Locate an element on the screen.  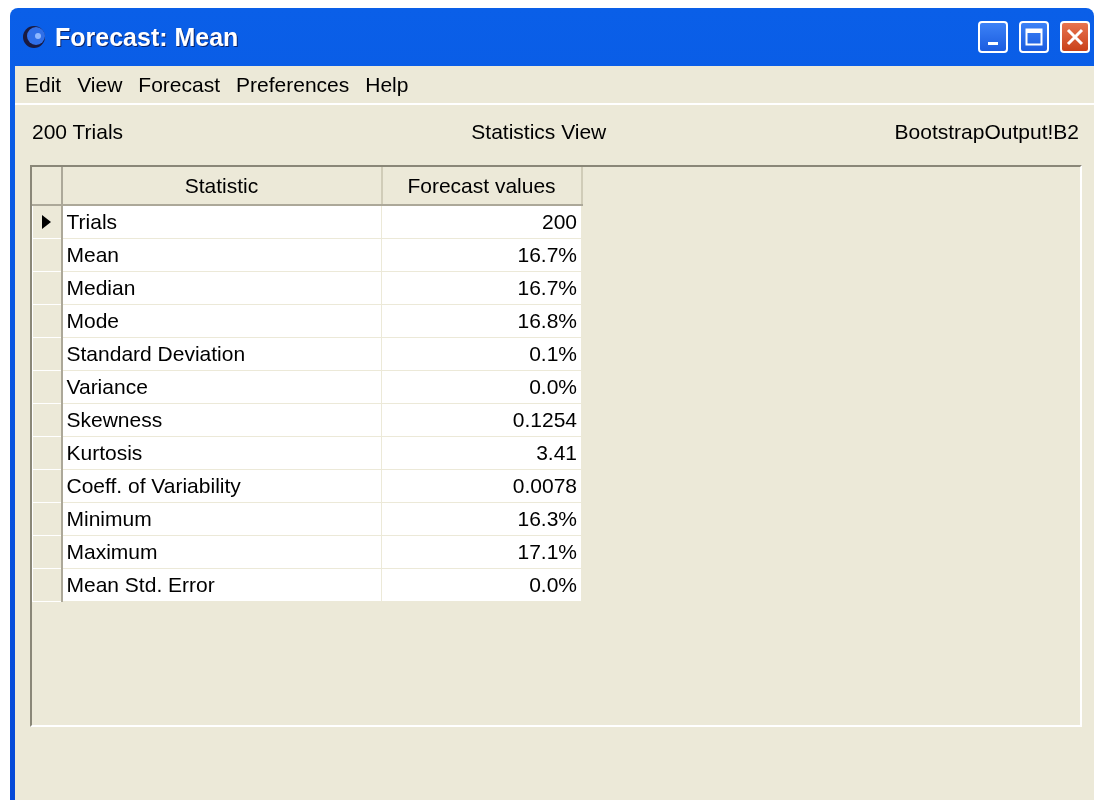
current-row-icon is located at coordinates (47, 222).